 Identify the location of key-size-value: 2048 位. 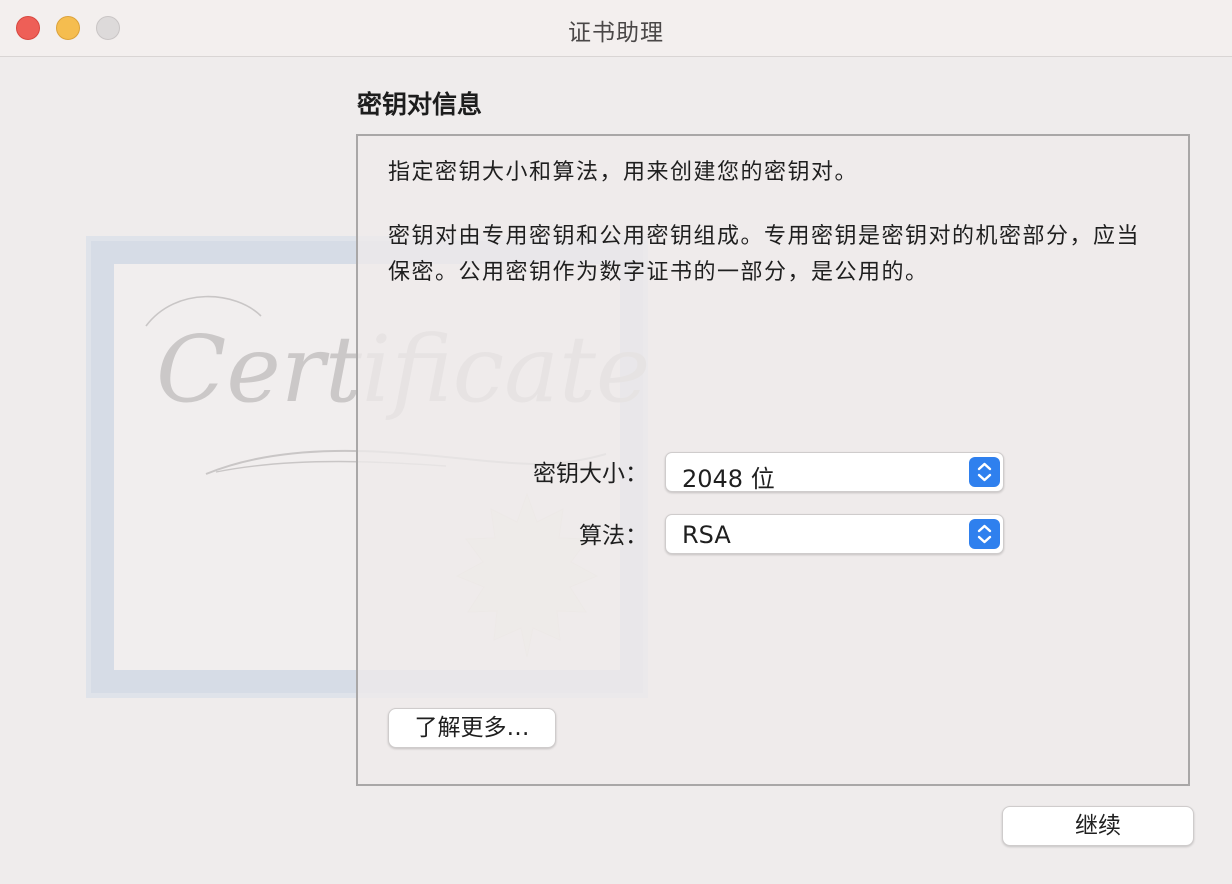
(728, 479).